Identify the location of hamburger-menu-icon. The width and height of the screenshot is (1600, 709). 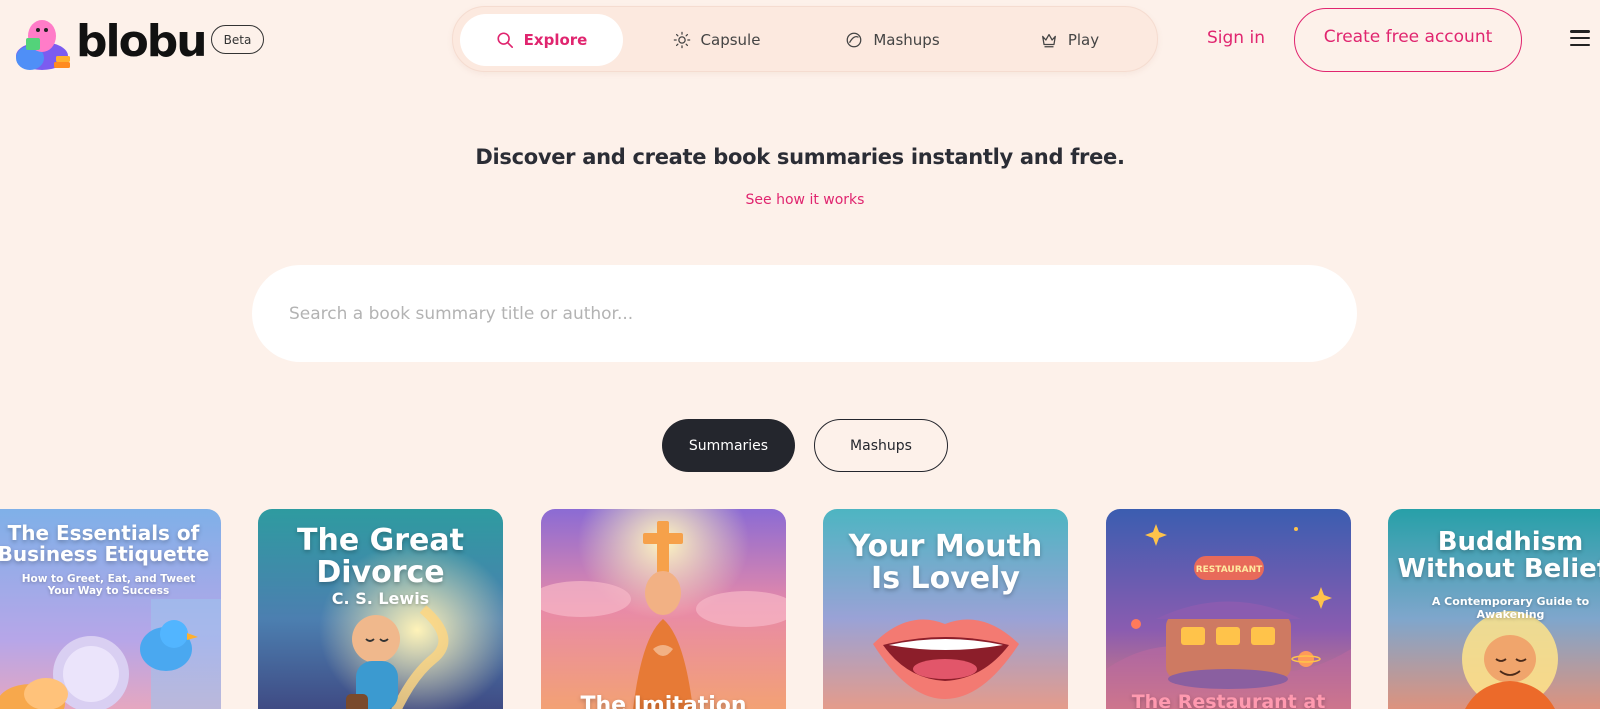
(1580, 38).